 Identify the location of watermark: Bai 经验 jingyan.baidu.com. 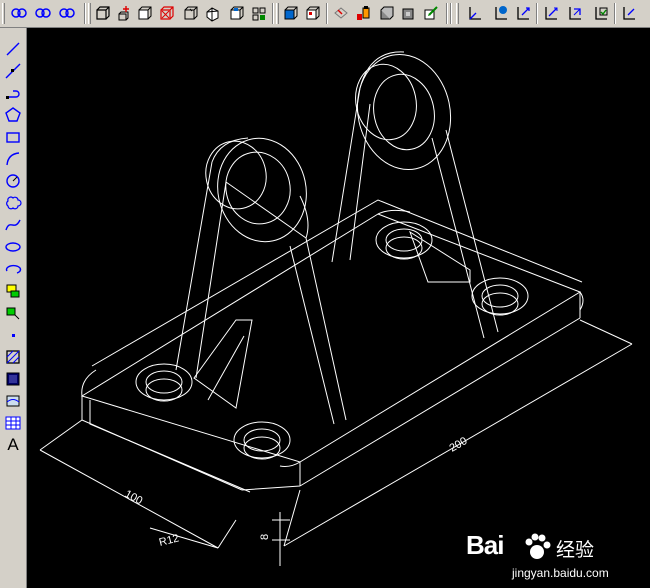
(550, 556).